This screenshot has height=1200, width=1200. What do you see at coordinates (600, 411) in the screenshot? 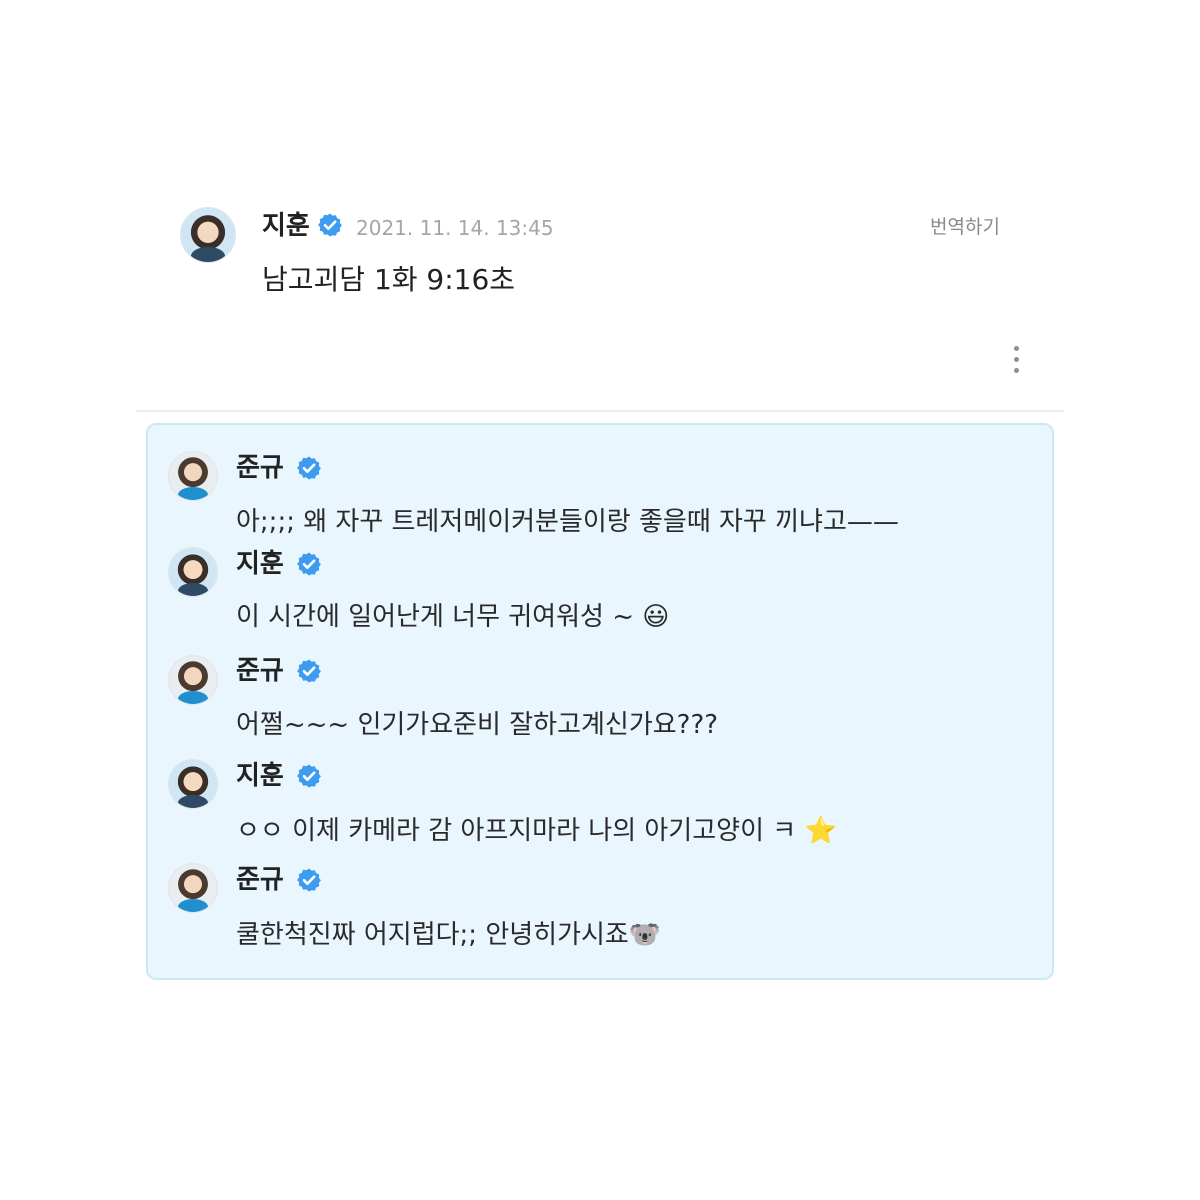
I see `divider` at bounding box center [600, 411].